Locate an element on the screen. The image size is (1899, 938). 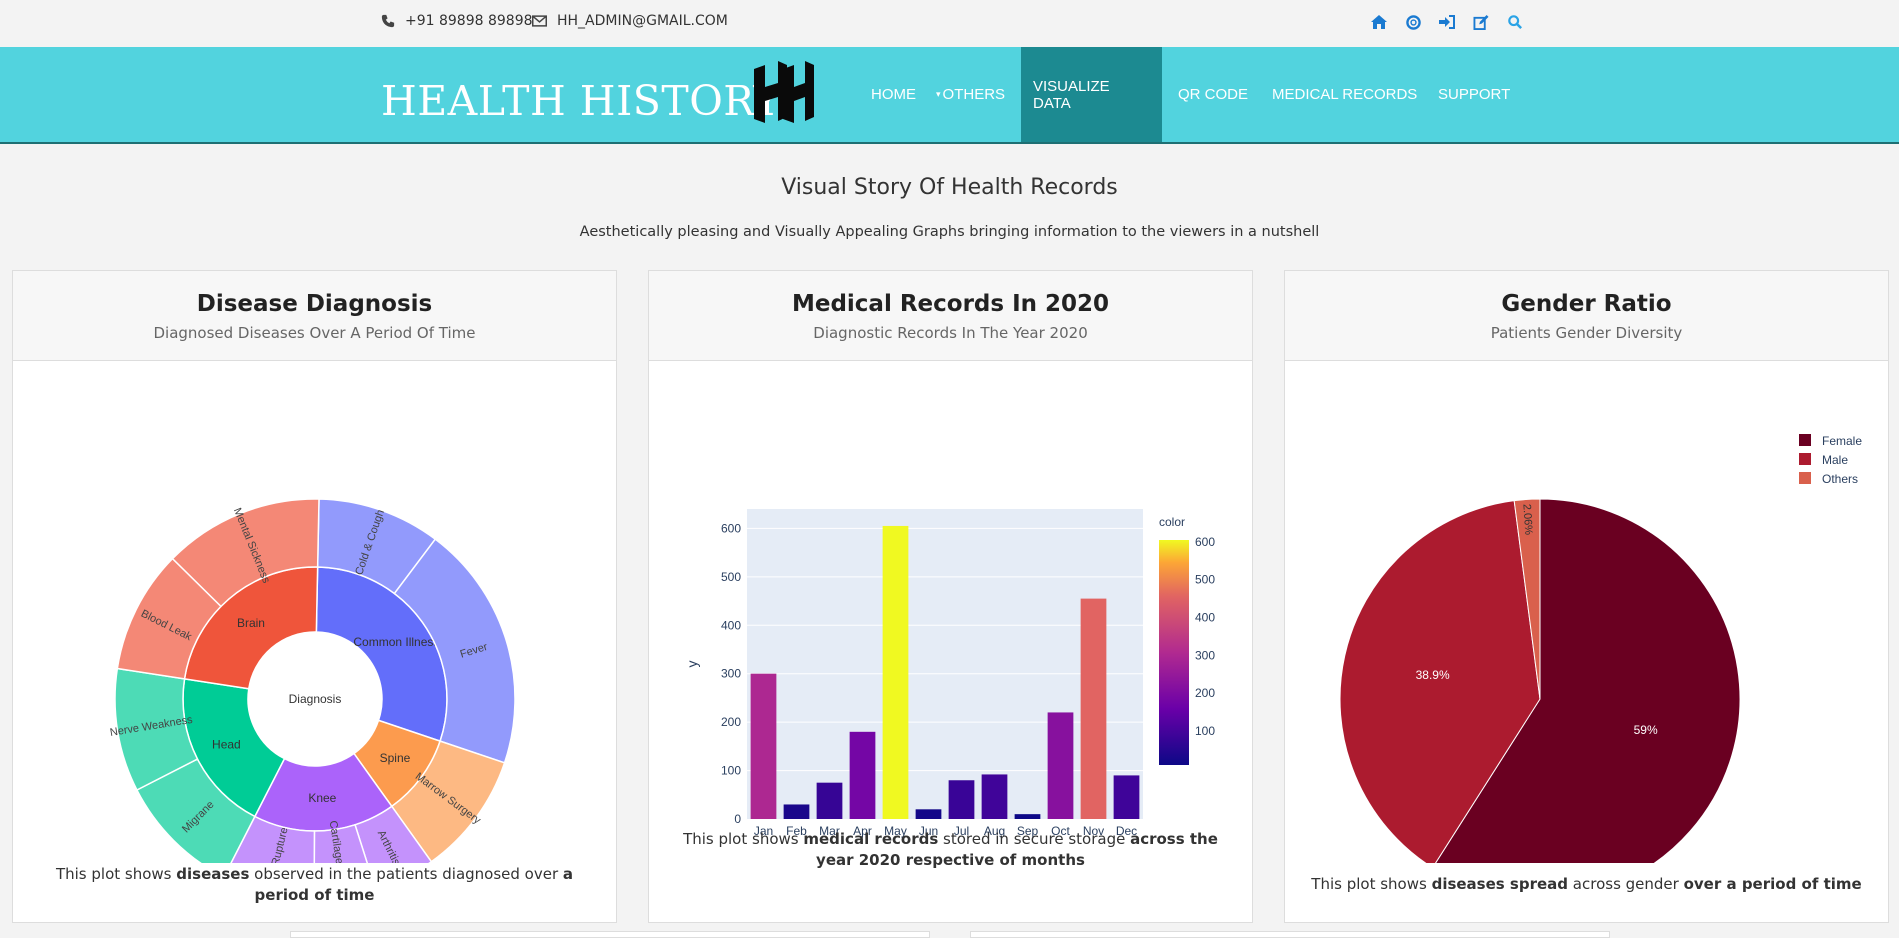
phone-number: +91 89898 89898 is located at coordinates (469, 21).